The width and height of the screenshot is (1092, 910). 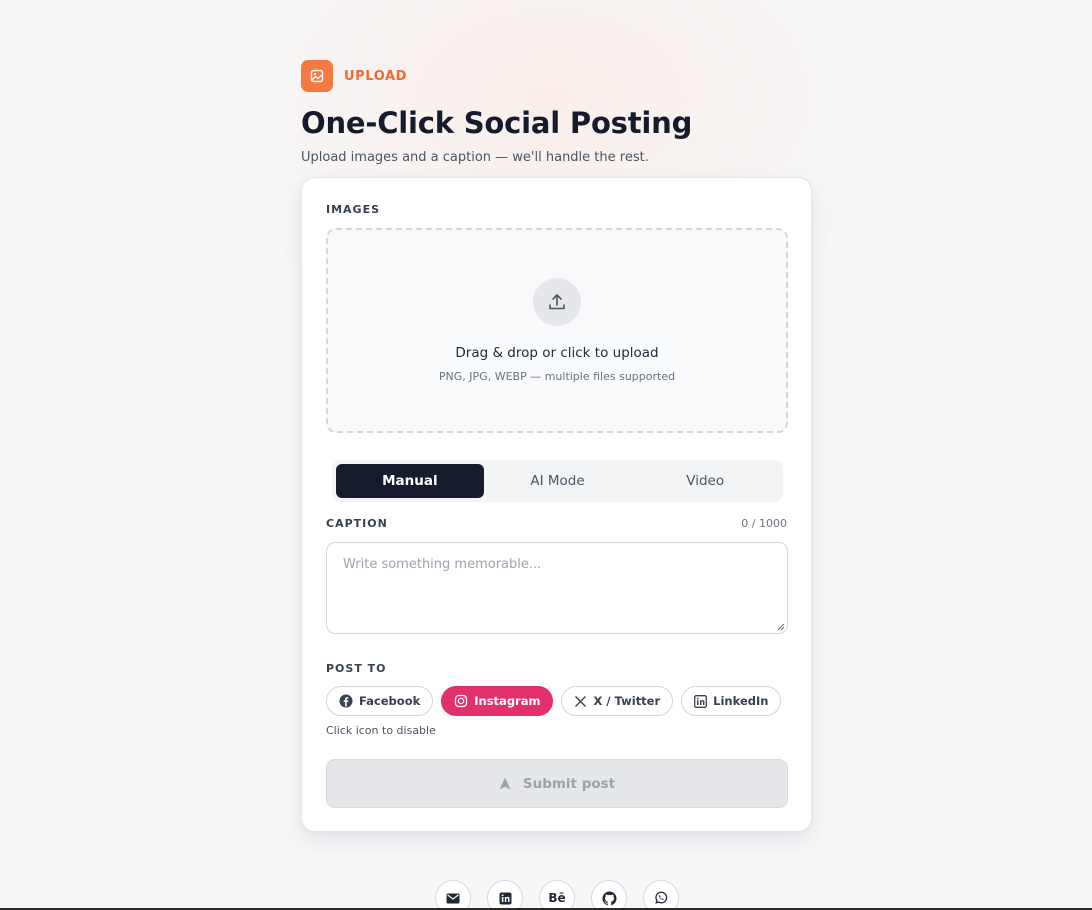 What do you see at coordinates (317, 76) in the screenshot?
I see `image-icon` at bounding box center [317, 76].